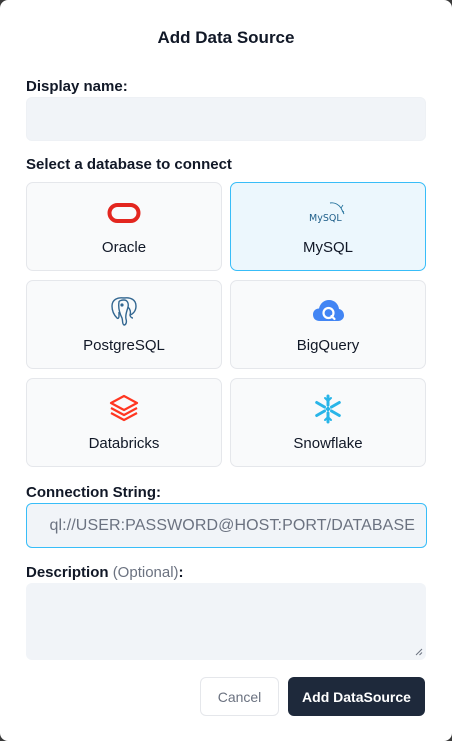 This screenshot has height=741, width=452. Describe the element at coordinates (328, 443) in the screenshot. I see `database-name: Snowflake` at that location.